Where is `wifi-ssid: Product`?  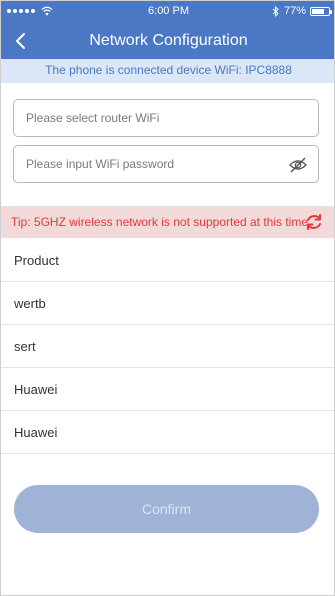 wifi-ssid: Product is located at coordinates (36, 260).